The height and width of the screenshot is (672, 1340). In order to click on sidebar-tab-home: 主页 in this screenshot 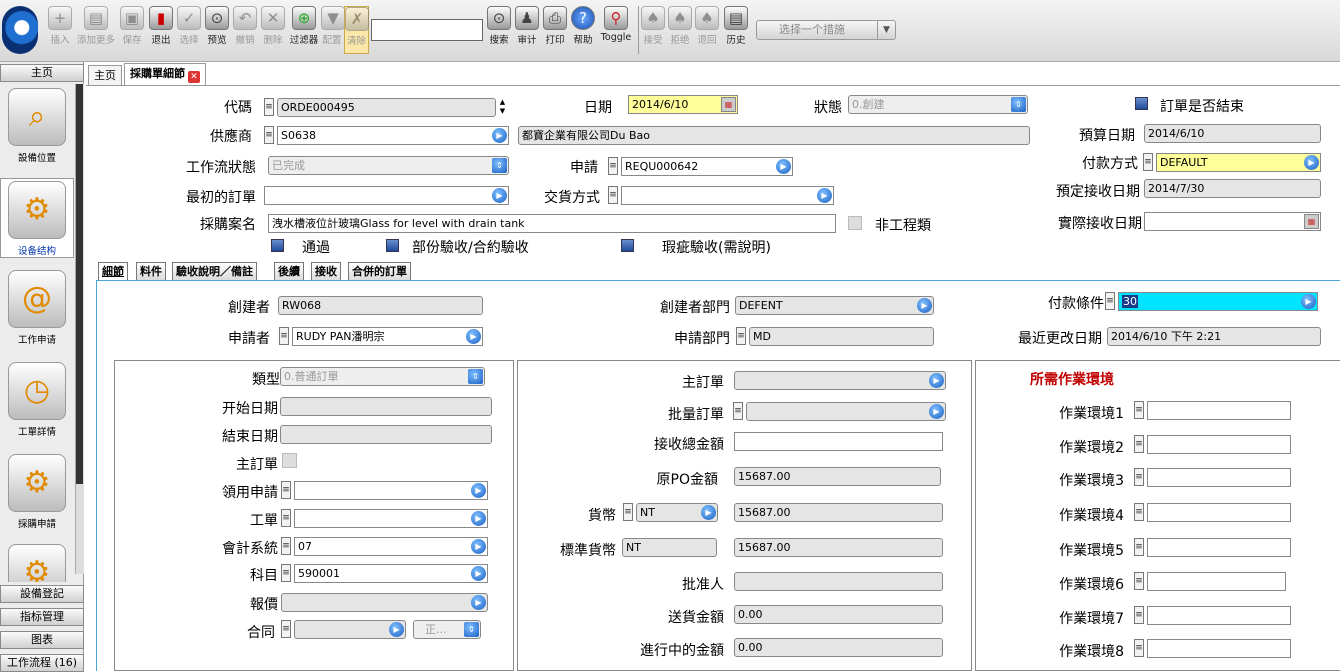, I will do `click(42, 73)`.